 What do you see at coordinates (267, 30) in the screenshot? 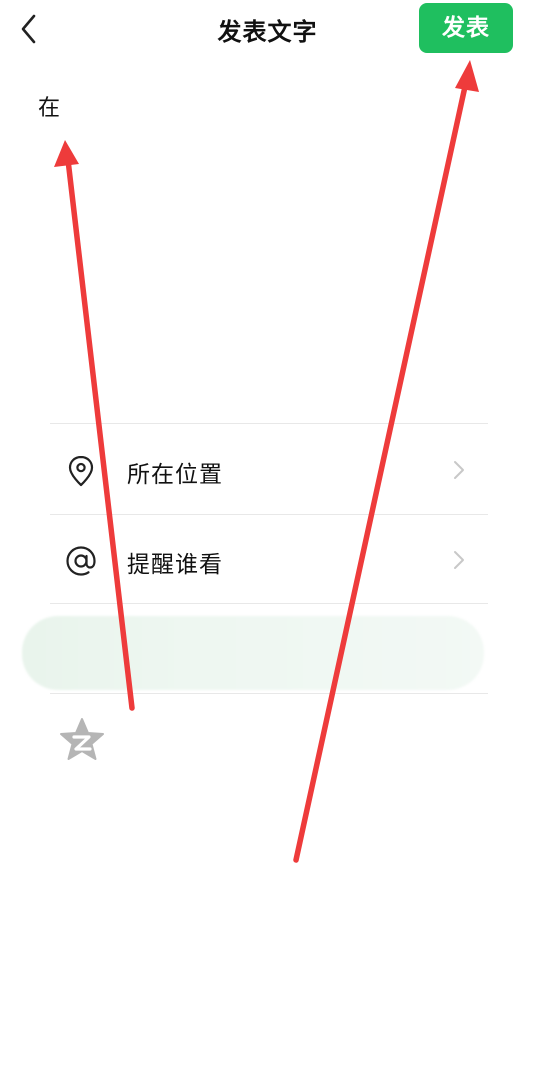
I see `top-bar: 发表文字 发表` at bounding box center [267, 30].